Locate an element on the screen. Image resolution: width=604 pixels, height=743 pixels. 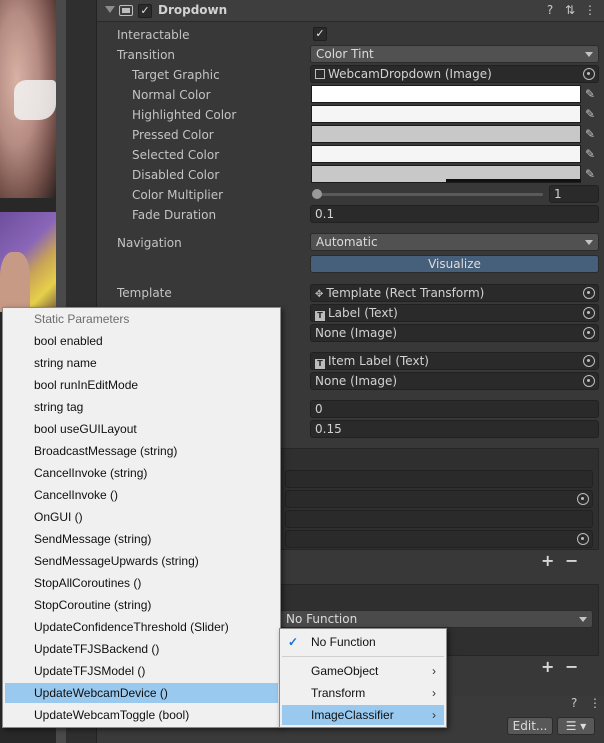
presets-icon: ⇅ is located at coordinates (570, 10).